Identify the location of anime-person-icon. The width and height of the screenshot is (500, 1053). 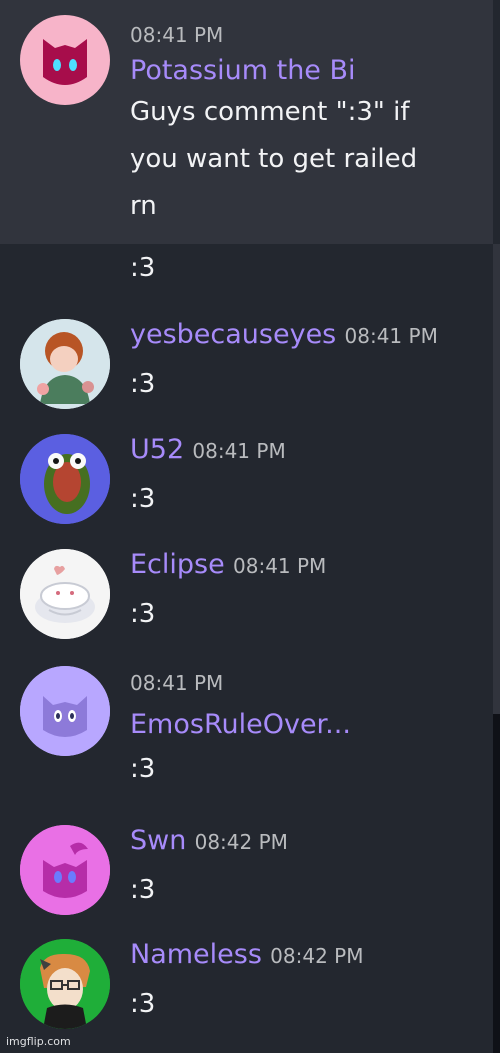
(65, 364).